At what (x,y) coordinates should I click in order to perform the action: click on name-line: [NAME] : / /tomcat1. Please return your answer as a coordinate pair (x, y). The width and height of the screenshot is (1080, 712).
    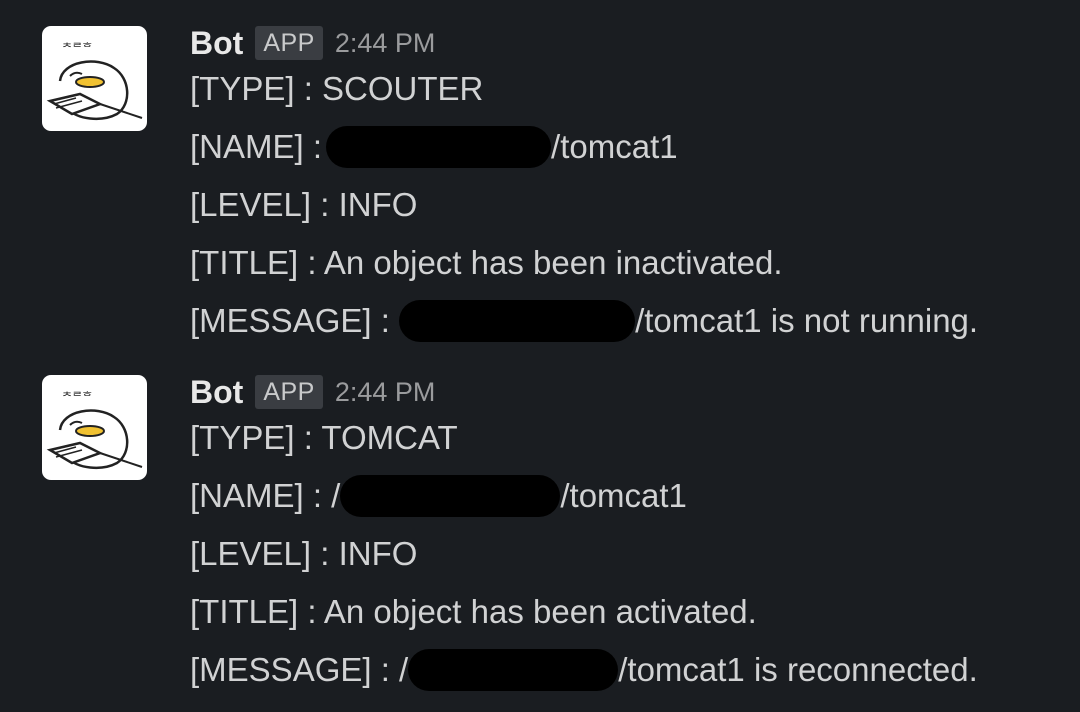
    Looking at the image, I should click on (584, 502).